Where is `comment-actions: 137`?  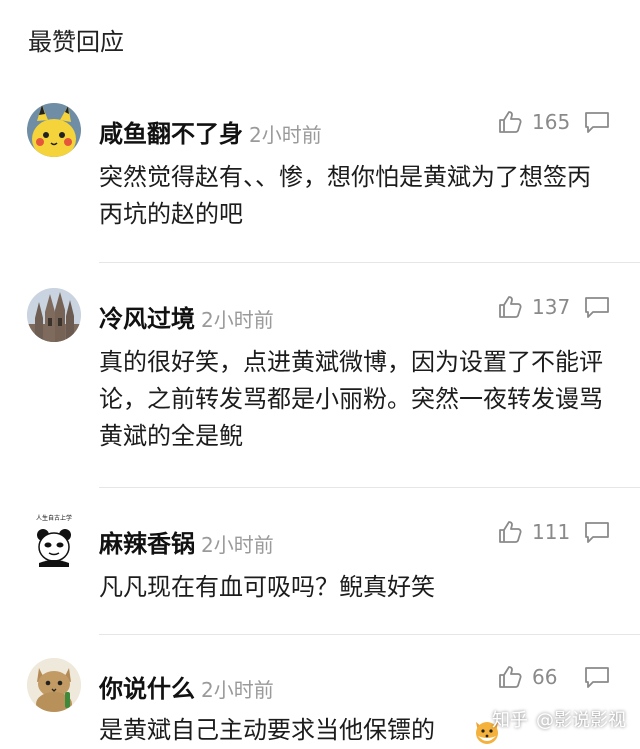 comment-actions: 137 is located at coordinates (553, 307).